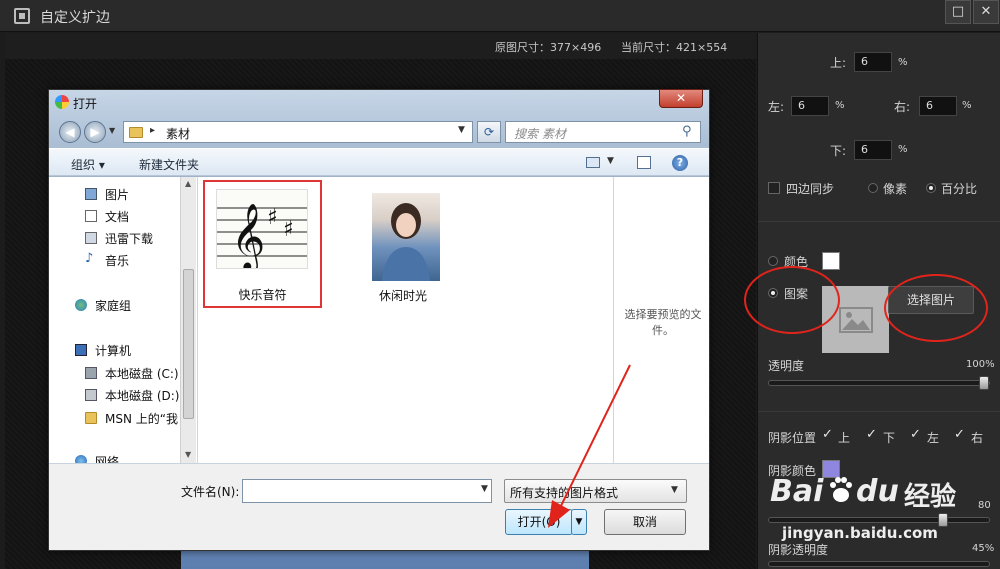 The height and width of the screenshot is (569, 1000). What do you see at coordinates (936, 308) in the screenshot?
I see `annotation-circle-choose-image` at bounding box center [936, 308].